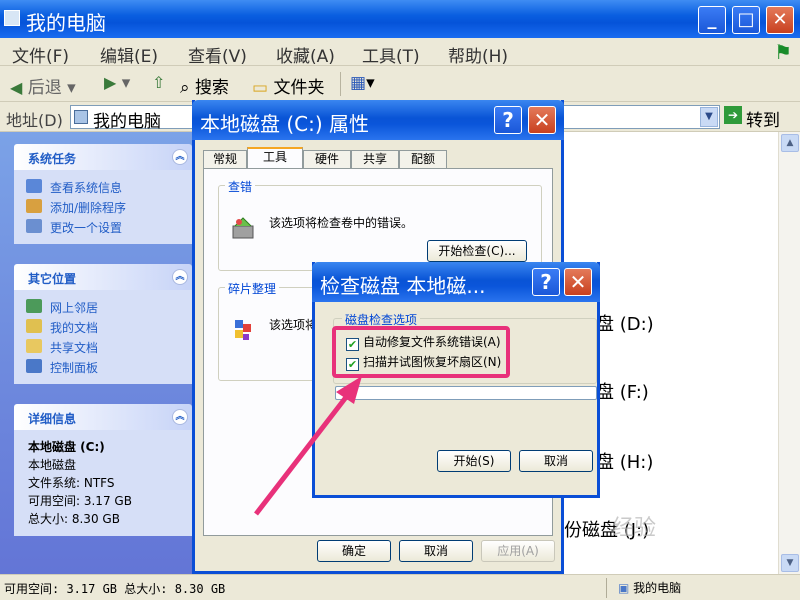  What do you see at coordinates (66, 447) in the screenshot?
I see `detail-drive-name: 本地磁盘 (C:)` at bounding box center [66, 447].